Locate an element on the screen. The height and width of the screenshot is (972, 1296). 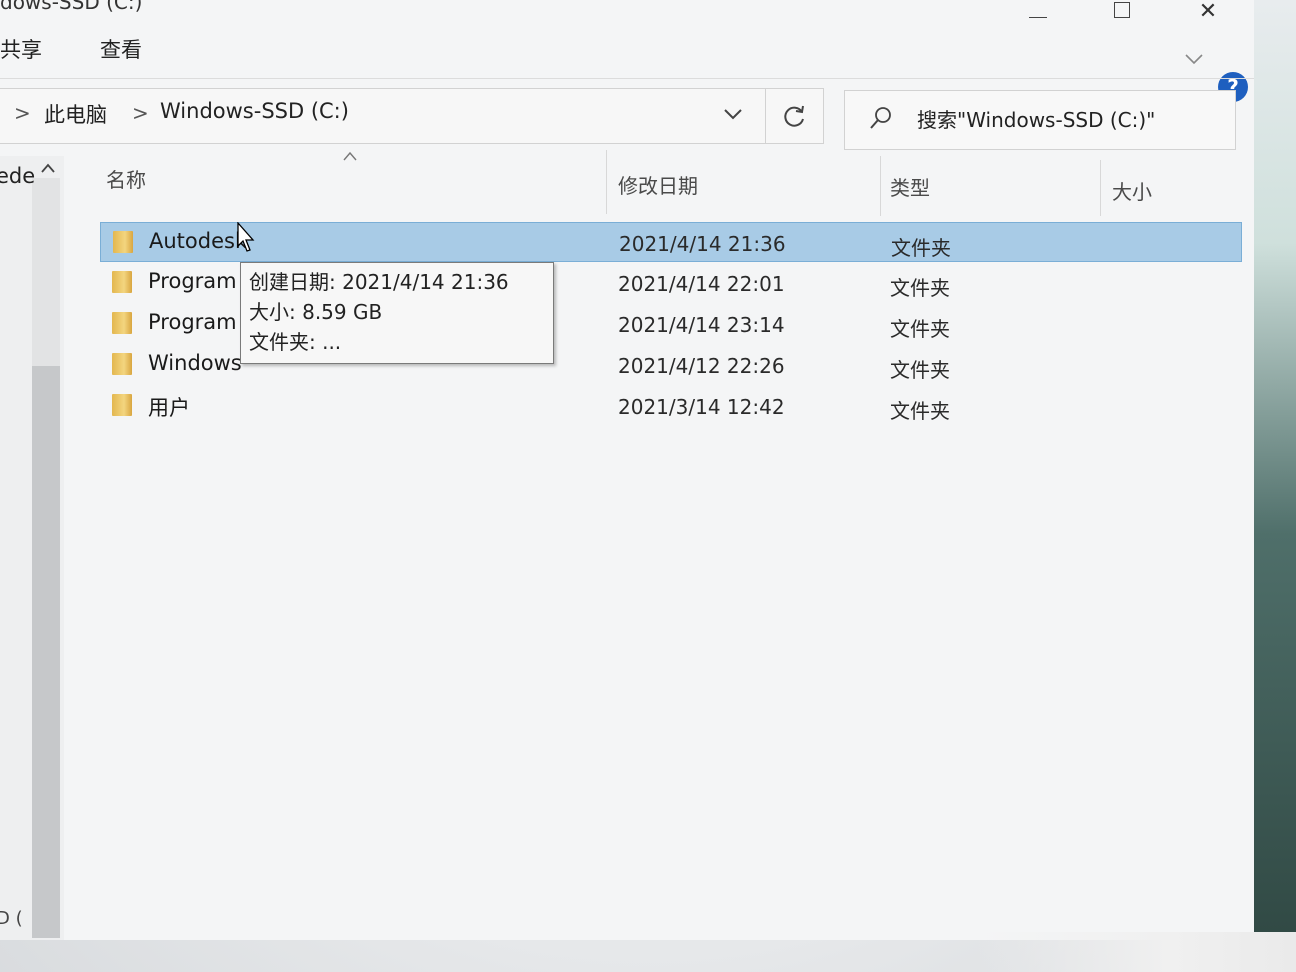
chevron-up-icon is located at coordinates (48, 168).